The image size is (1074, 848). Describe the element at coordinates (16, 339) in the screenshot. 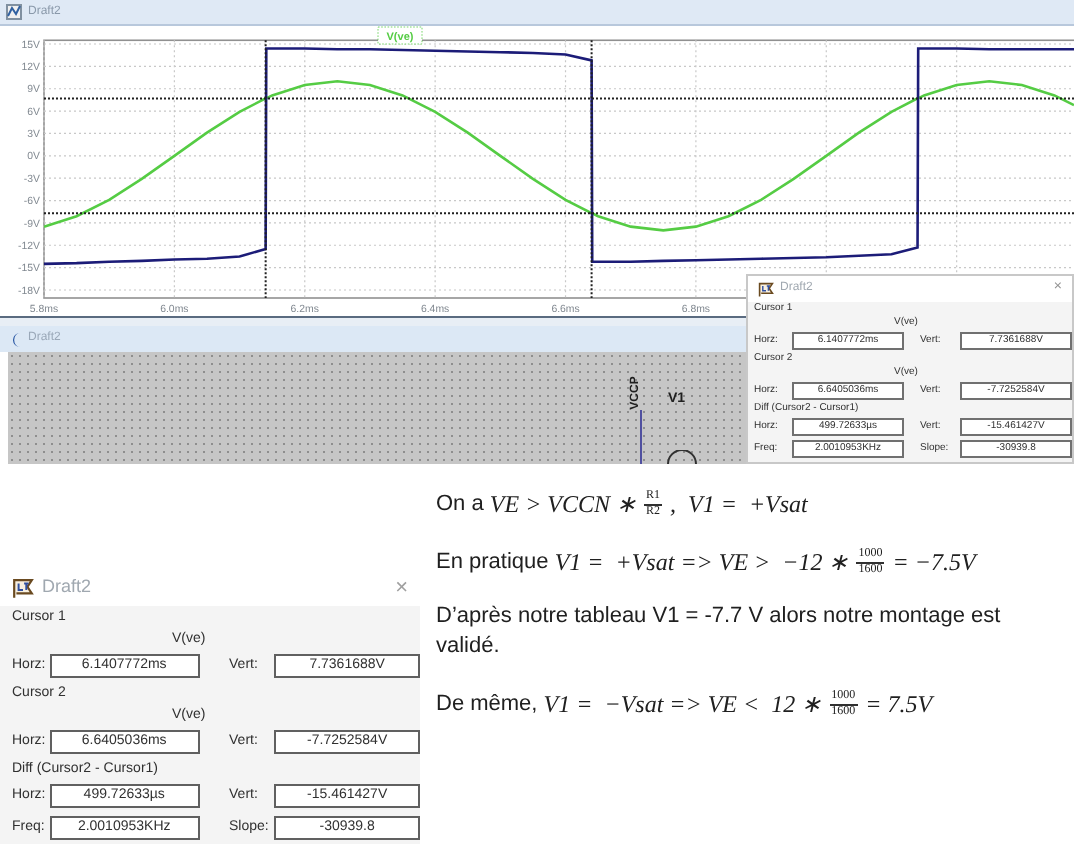

I see `crescent-icon` at that location.